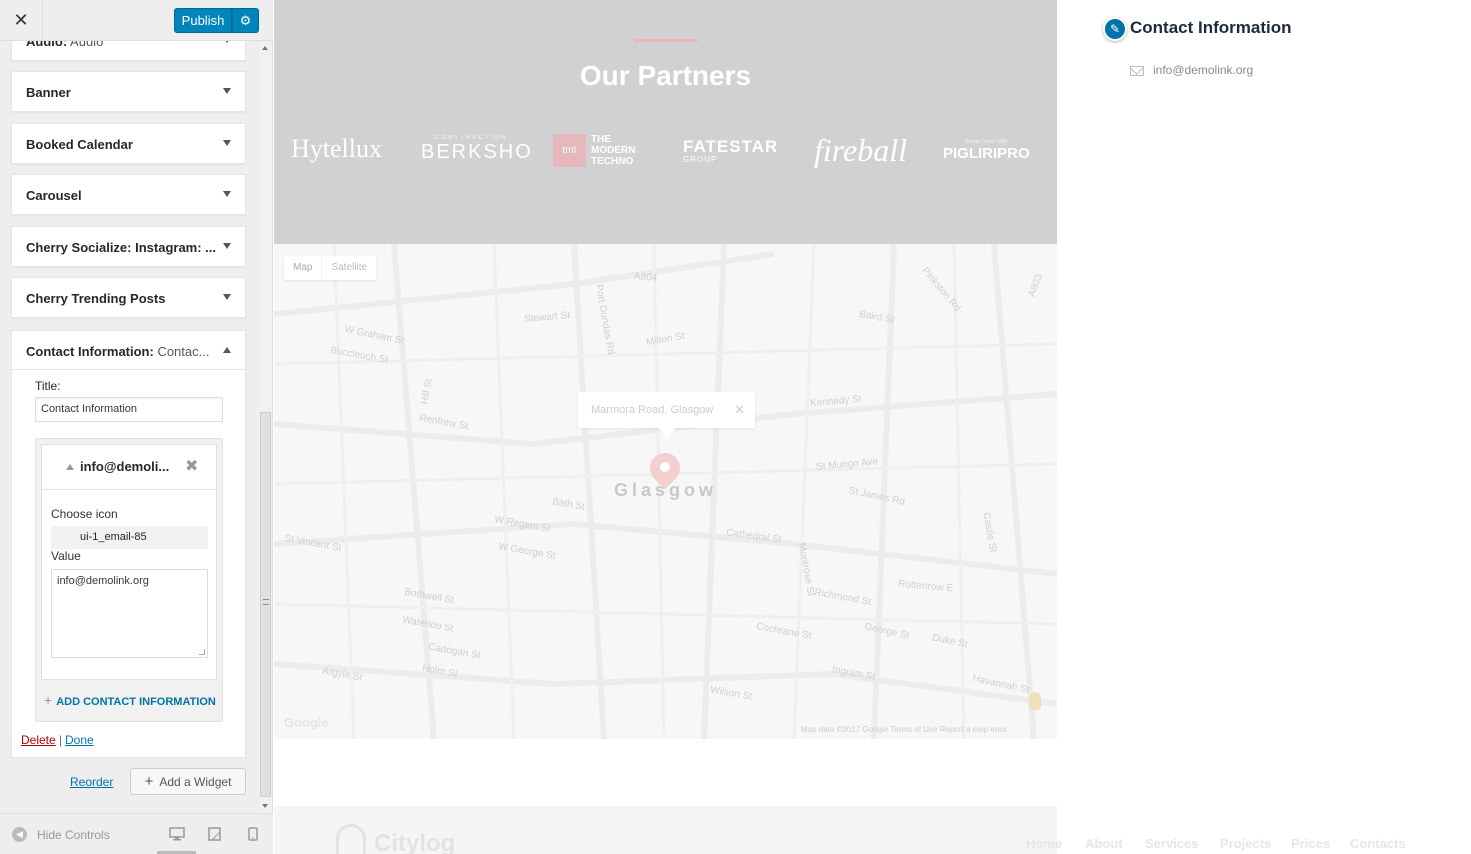 This screenshot has width=1471, height=854. What do you see at coordinates (38, 740) in the screenshot?
I see `delete-widget-link: Delete` at bounding box center [38, 740].